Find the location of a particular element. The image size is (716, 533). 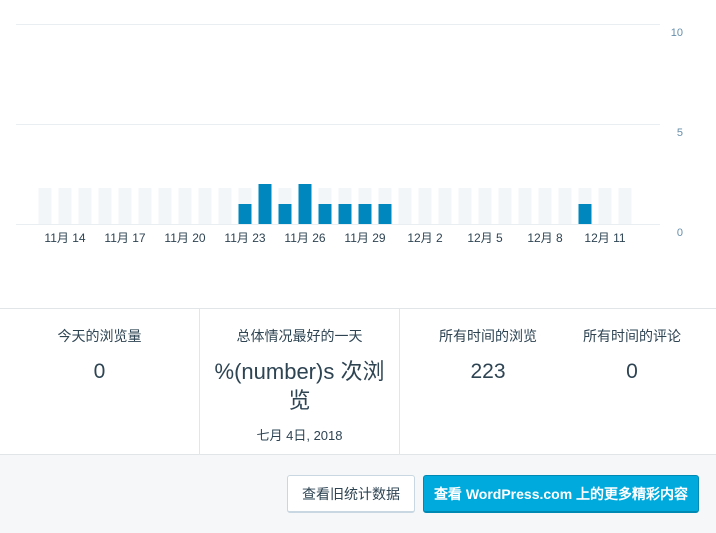

view-old-stats-button: 查看旧统计数据 is located at coordinates (351, 494).